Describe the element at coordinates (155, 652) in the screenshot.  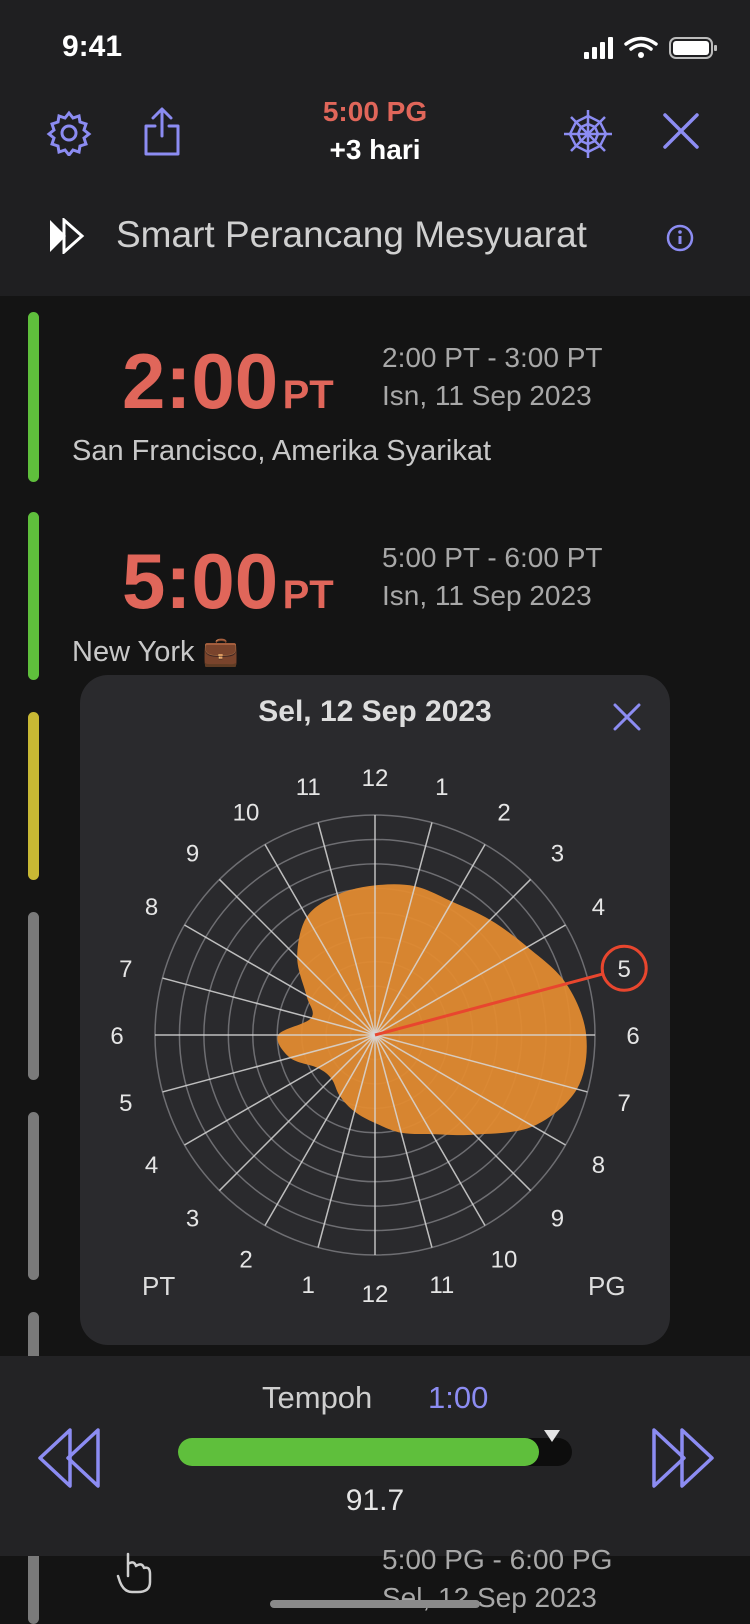
I see `entry-city: New York 💼` at that location.